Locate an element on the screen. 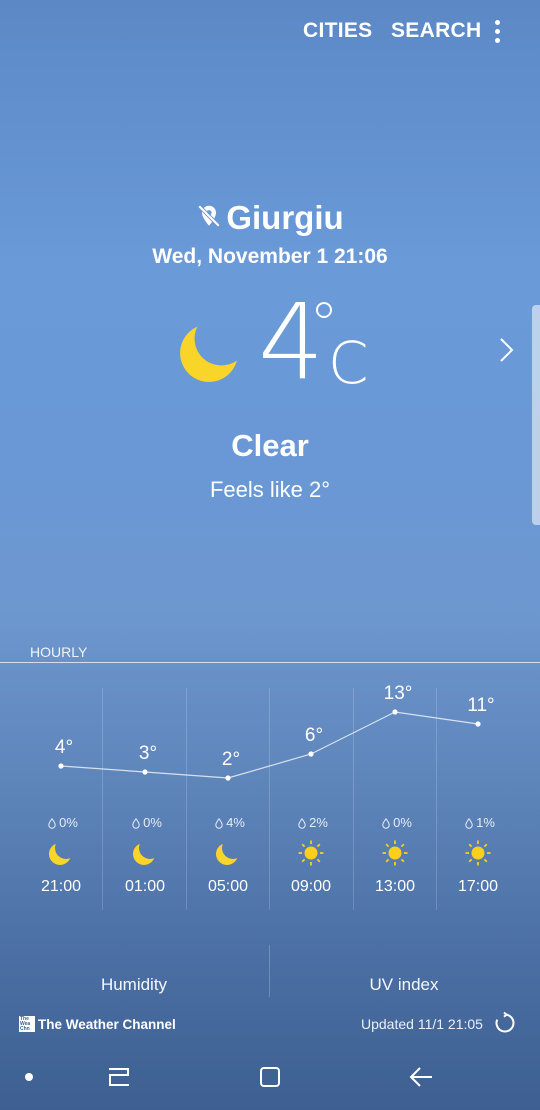  hourly-time: 05:00 is located at coordinates (228, 886).